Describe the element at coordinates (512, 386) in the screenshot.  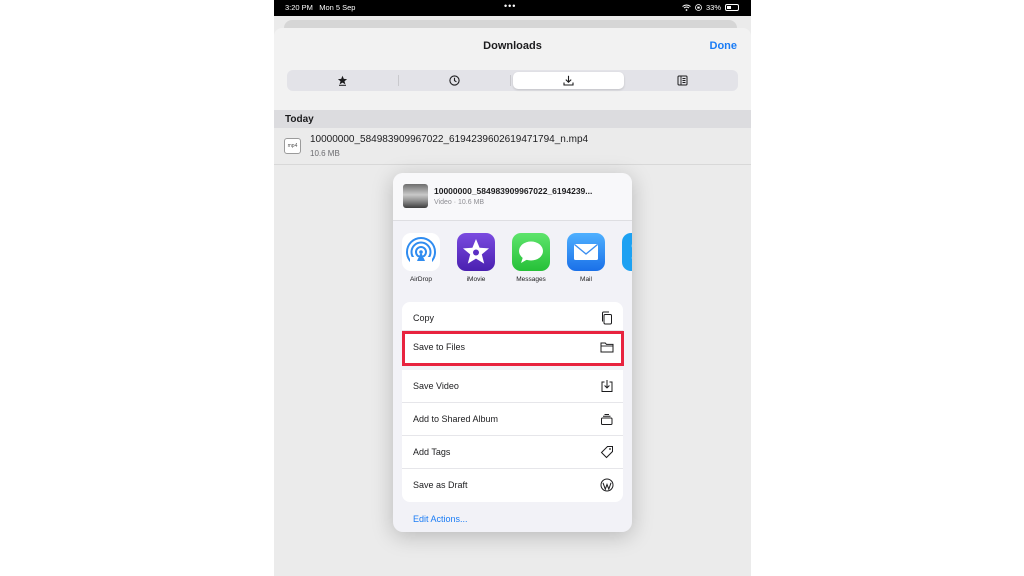
I see `action-save-video: Save Video` at that location.